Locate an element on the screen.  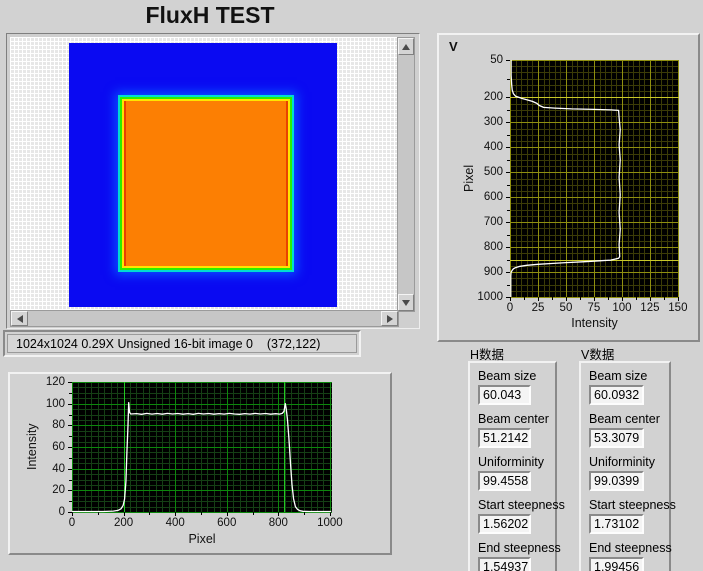
scroll-up-button is located at coordinates (406, 46).